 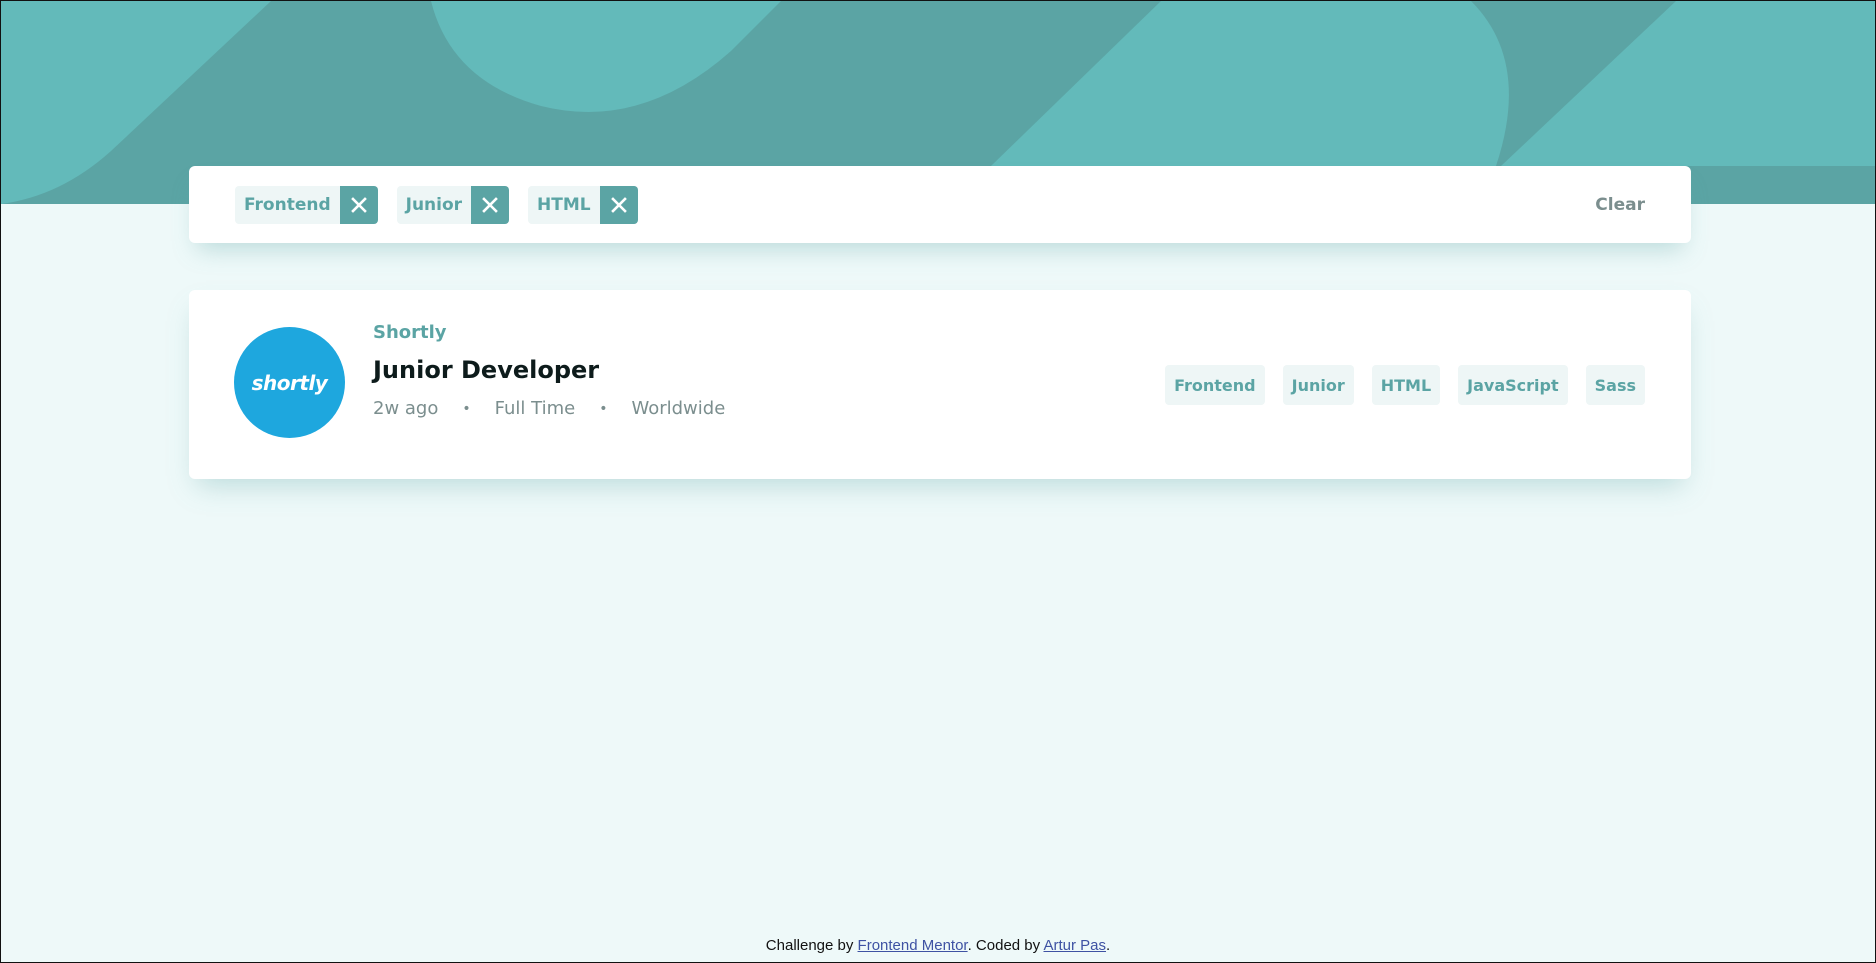 I want to click on footer-prefix: Challenge by, so click(x=811, y=945).